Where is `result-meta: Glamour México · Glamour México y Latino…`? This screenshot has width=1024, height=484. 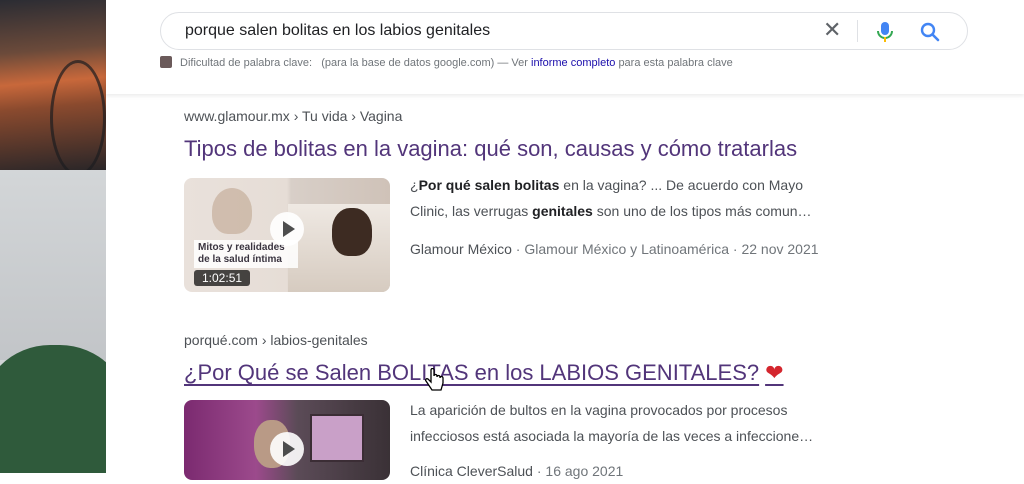
result-meta: Glamour México · Glamour México y Latino… is located at coordinates (614, 249).